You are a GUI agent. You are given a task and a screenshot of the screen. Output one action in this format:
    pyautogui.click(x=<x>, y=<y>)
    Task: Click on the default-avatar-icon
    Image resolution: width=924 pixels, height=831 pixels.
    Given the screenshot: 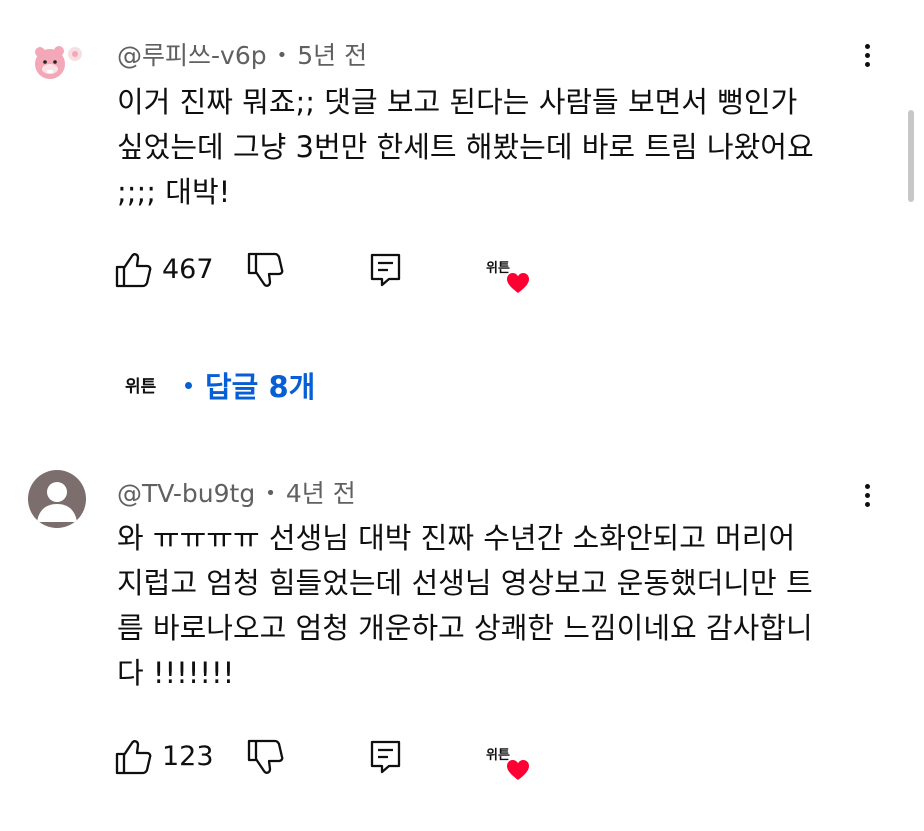 What is the action you would take?
    pyautogui.click(x=57, y=502)
    